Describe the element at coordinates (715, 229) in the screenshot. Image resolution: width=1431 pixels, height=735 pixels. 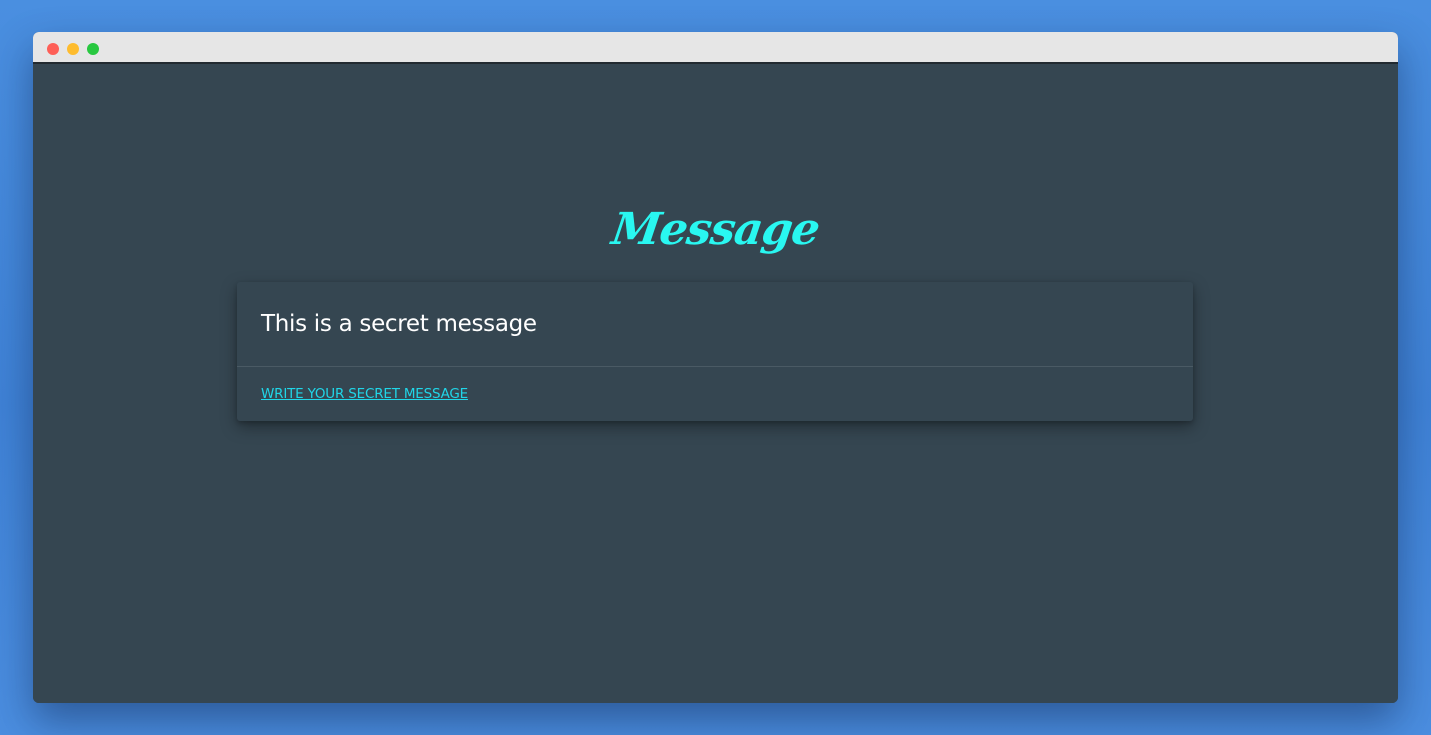
I see `page-title: Message` at that location.